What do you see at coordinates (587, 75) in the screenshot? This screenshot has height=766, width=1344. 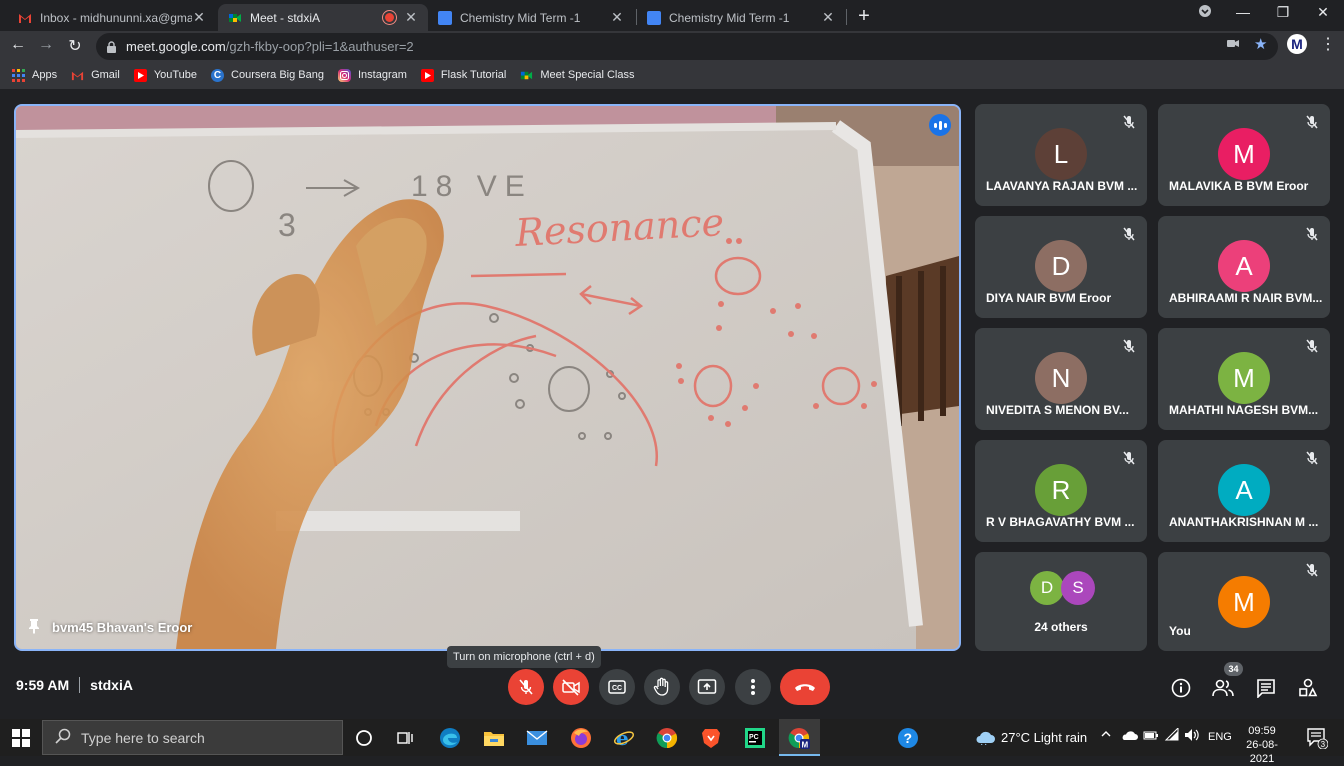 I see `bookmark-label: Meet Special Class` at bounding box center [587, 75].